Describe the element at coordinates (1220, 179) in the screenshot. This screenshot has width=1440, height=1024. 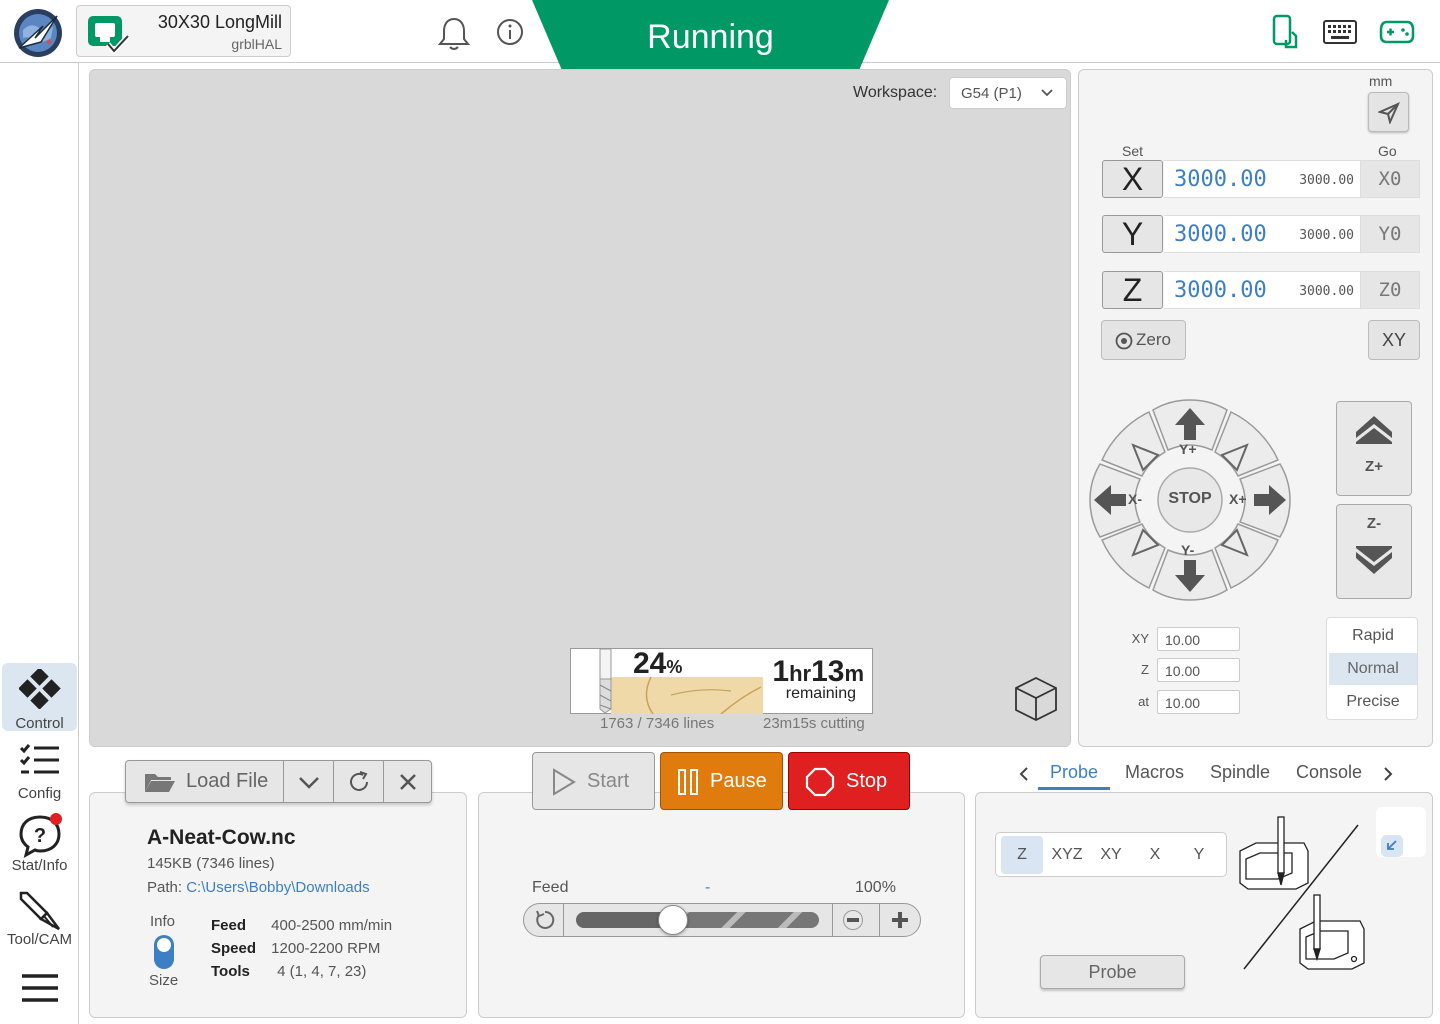
I see `x-work-position: 3000.00` at that location.